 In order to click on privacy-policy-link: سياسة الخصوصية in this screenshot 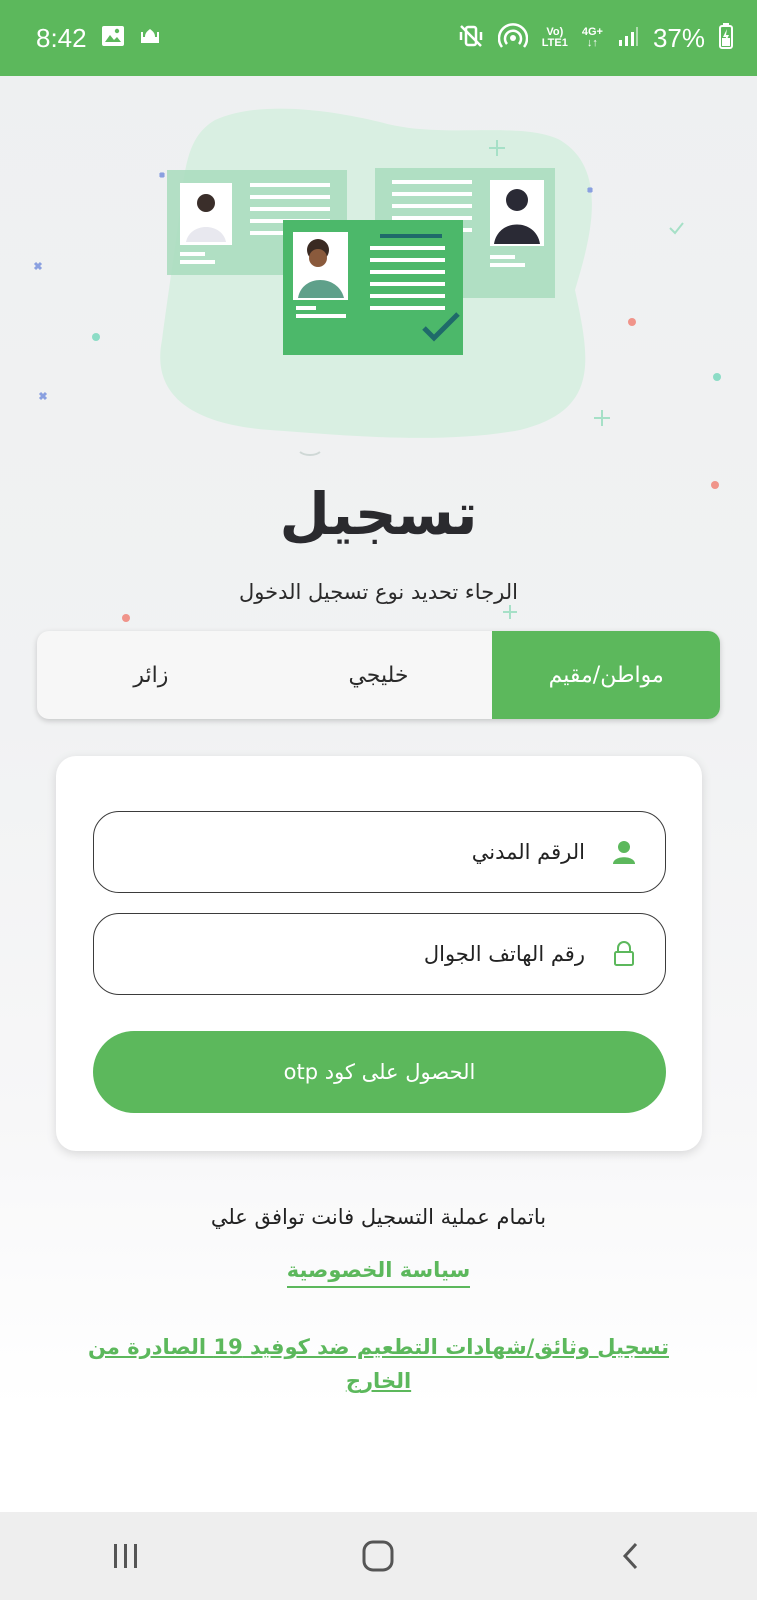, I will do `click(378, 1273)`.